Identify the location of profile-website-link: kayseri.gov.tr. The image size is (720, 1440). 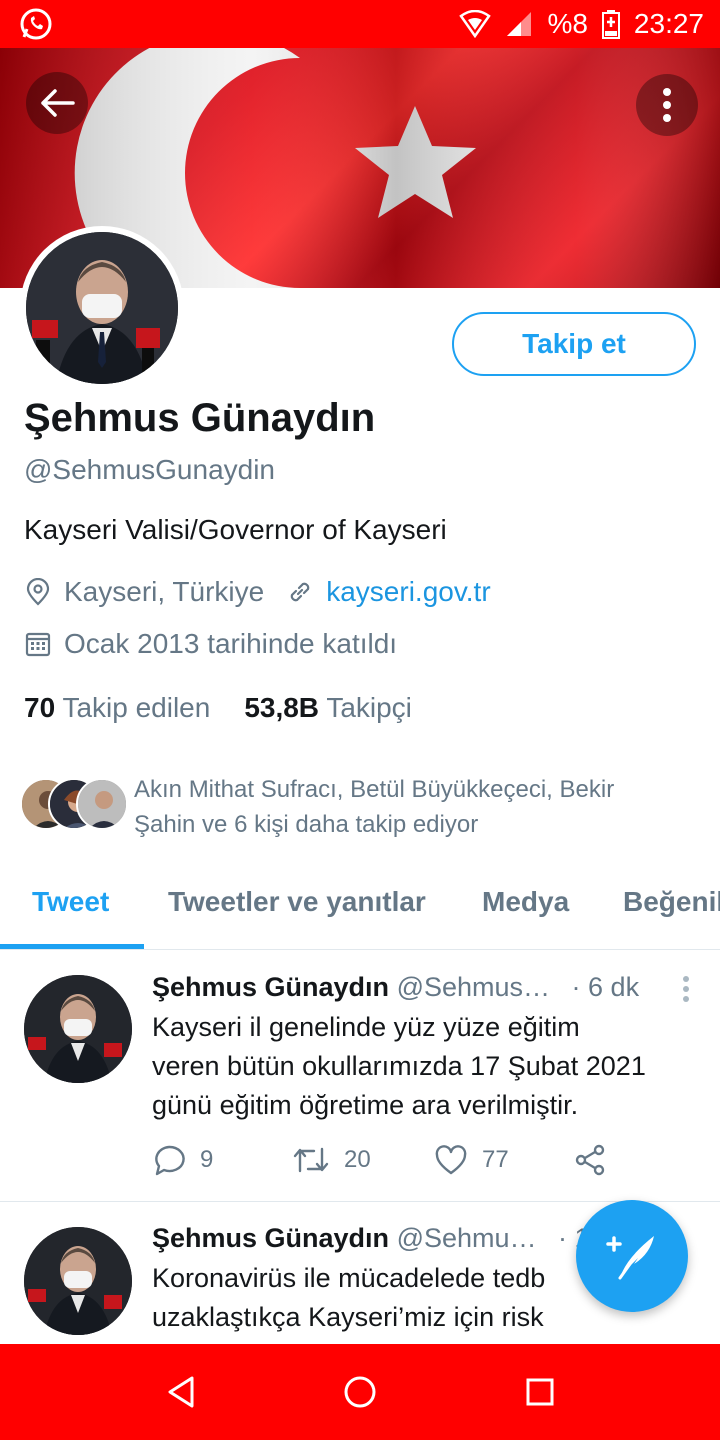
(408, 592).